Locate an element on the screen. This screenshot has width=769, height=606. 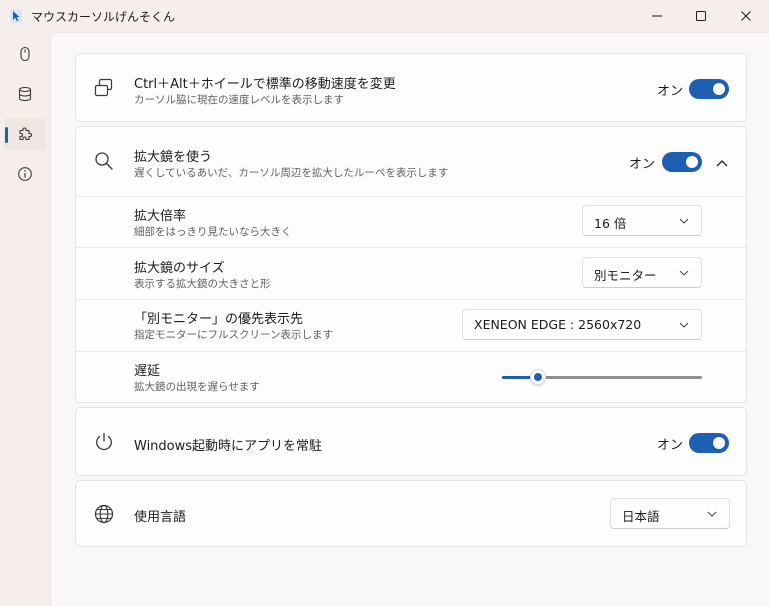
slider-thumb-dot is located at coordinates (538, 377).